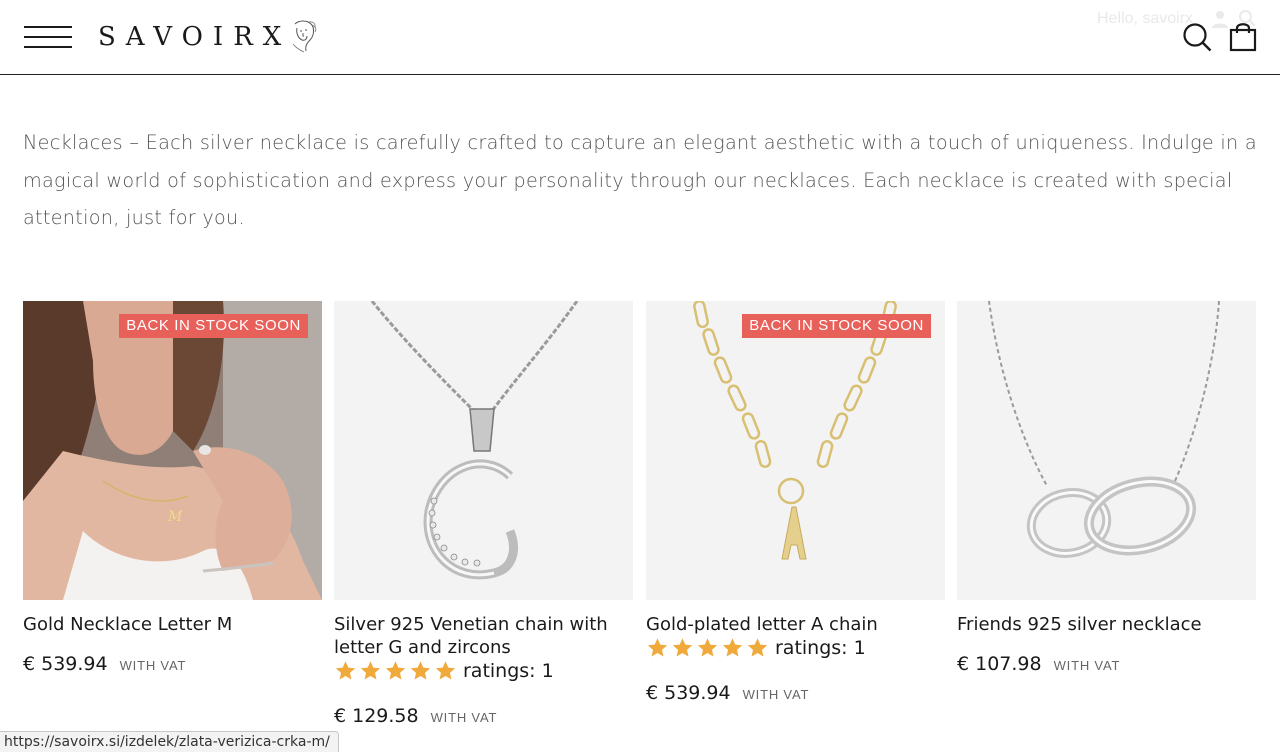  I want to click on price-row: € 107.98 WITH VAT, so click(1038, 664).